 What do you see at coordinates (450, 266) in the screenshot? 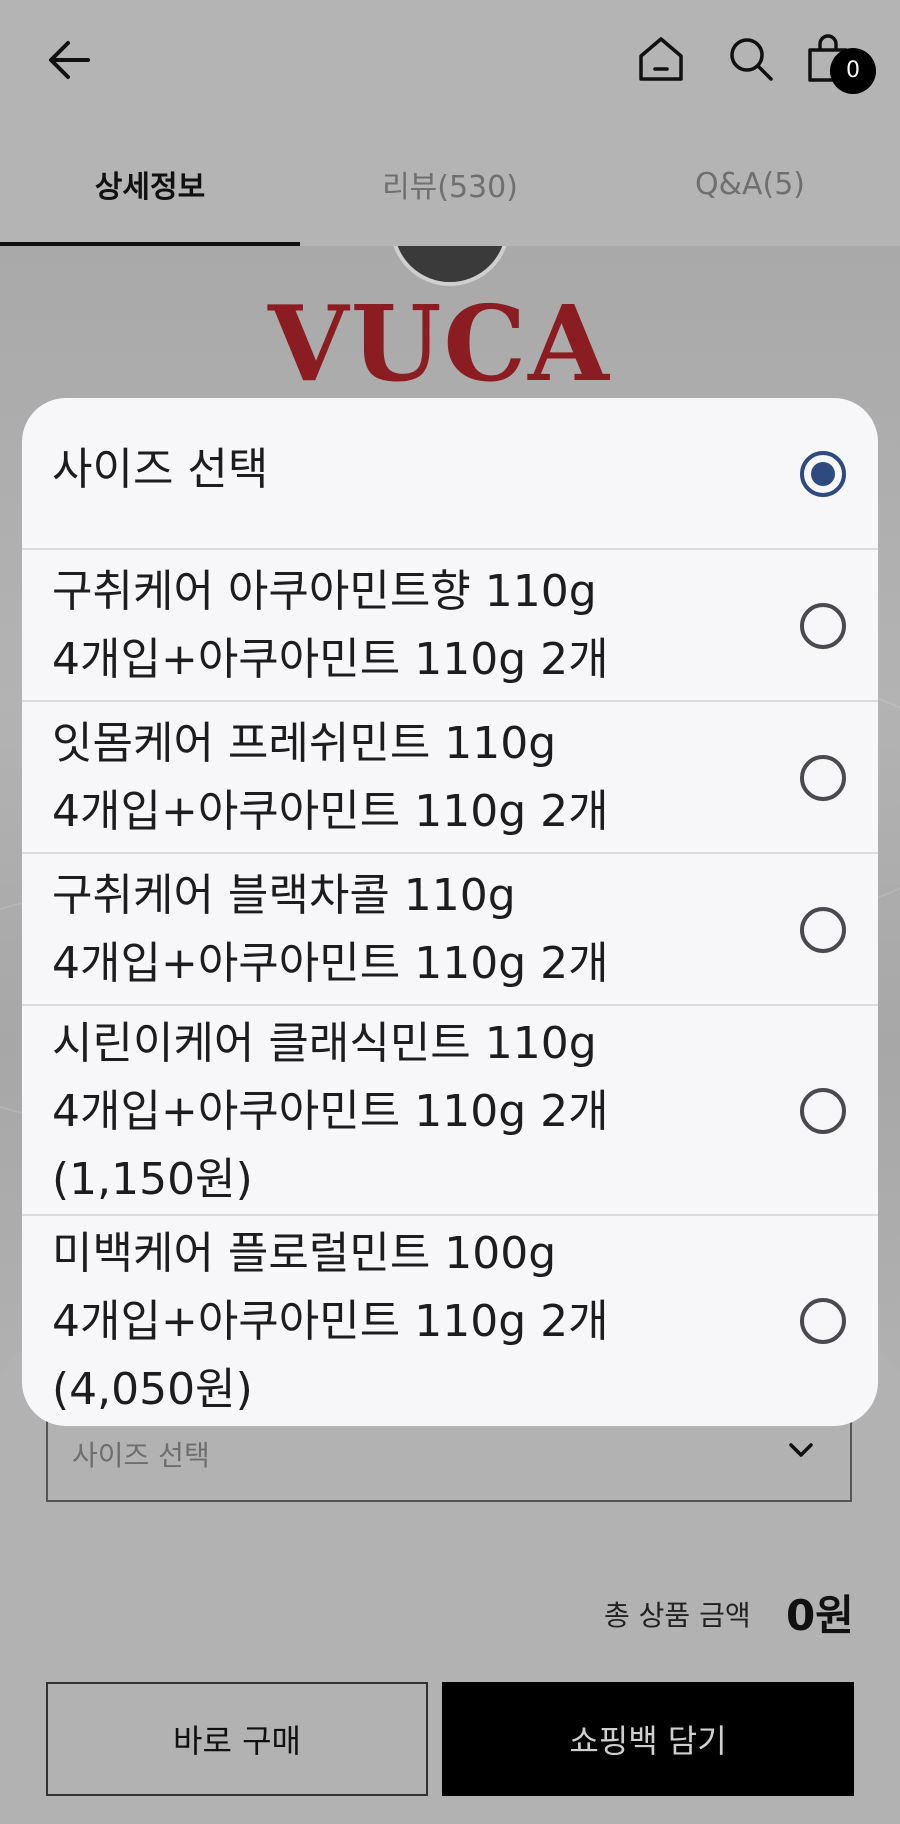
I see `brand-seal-logo` at bounding box center [450, 266].